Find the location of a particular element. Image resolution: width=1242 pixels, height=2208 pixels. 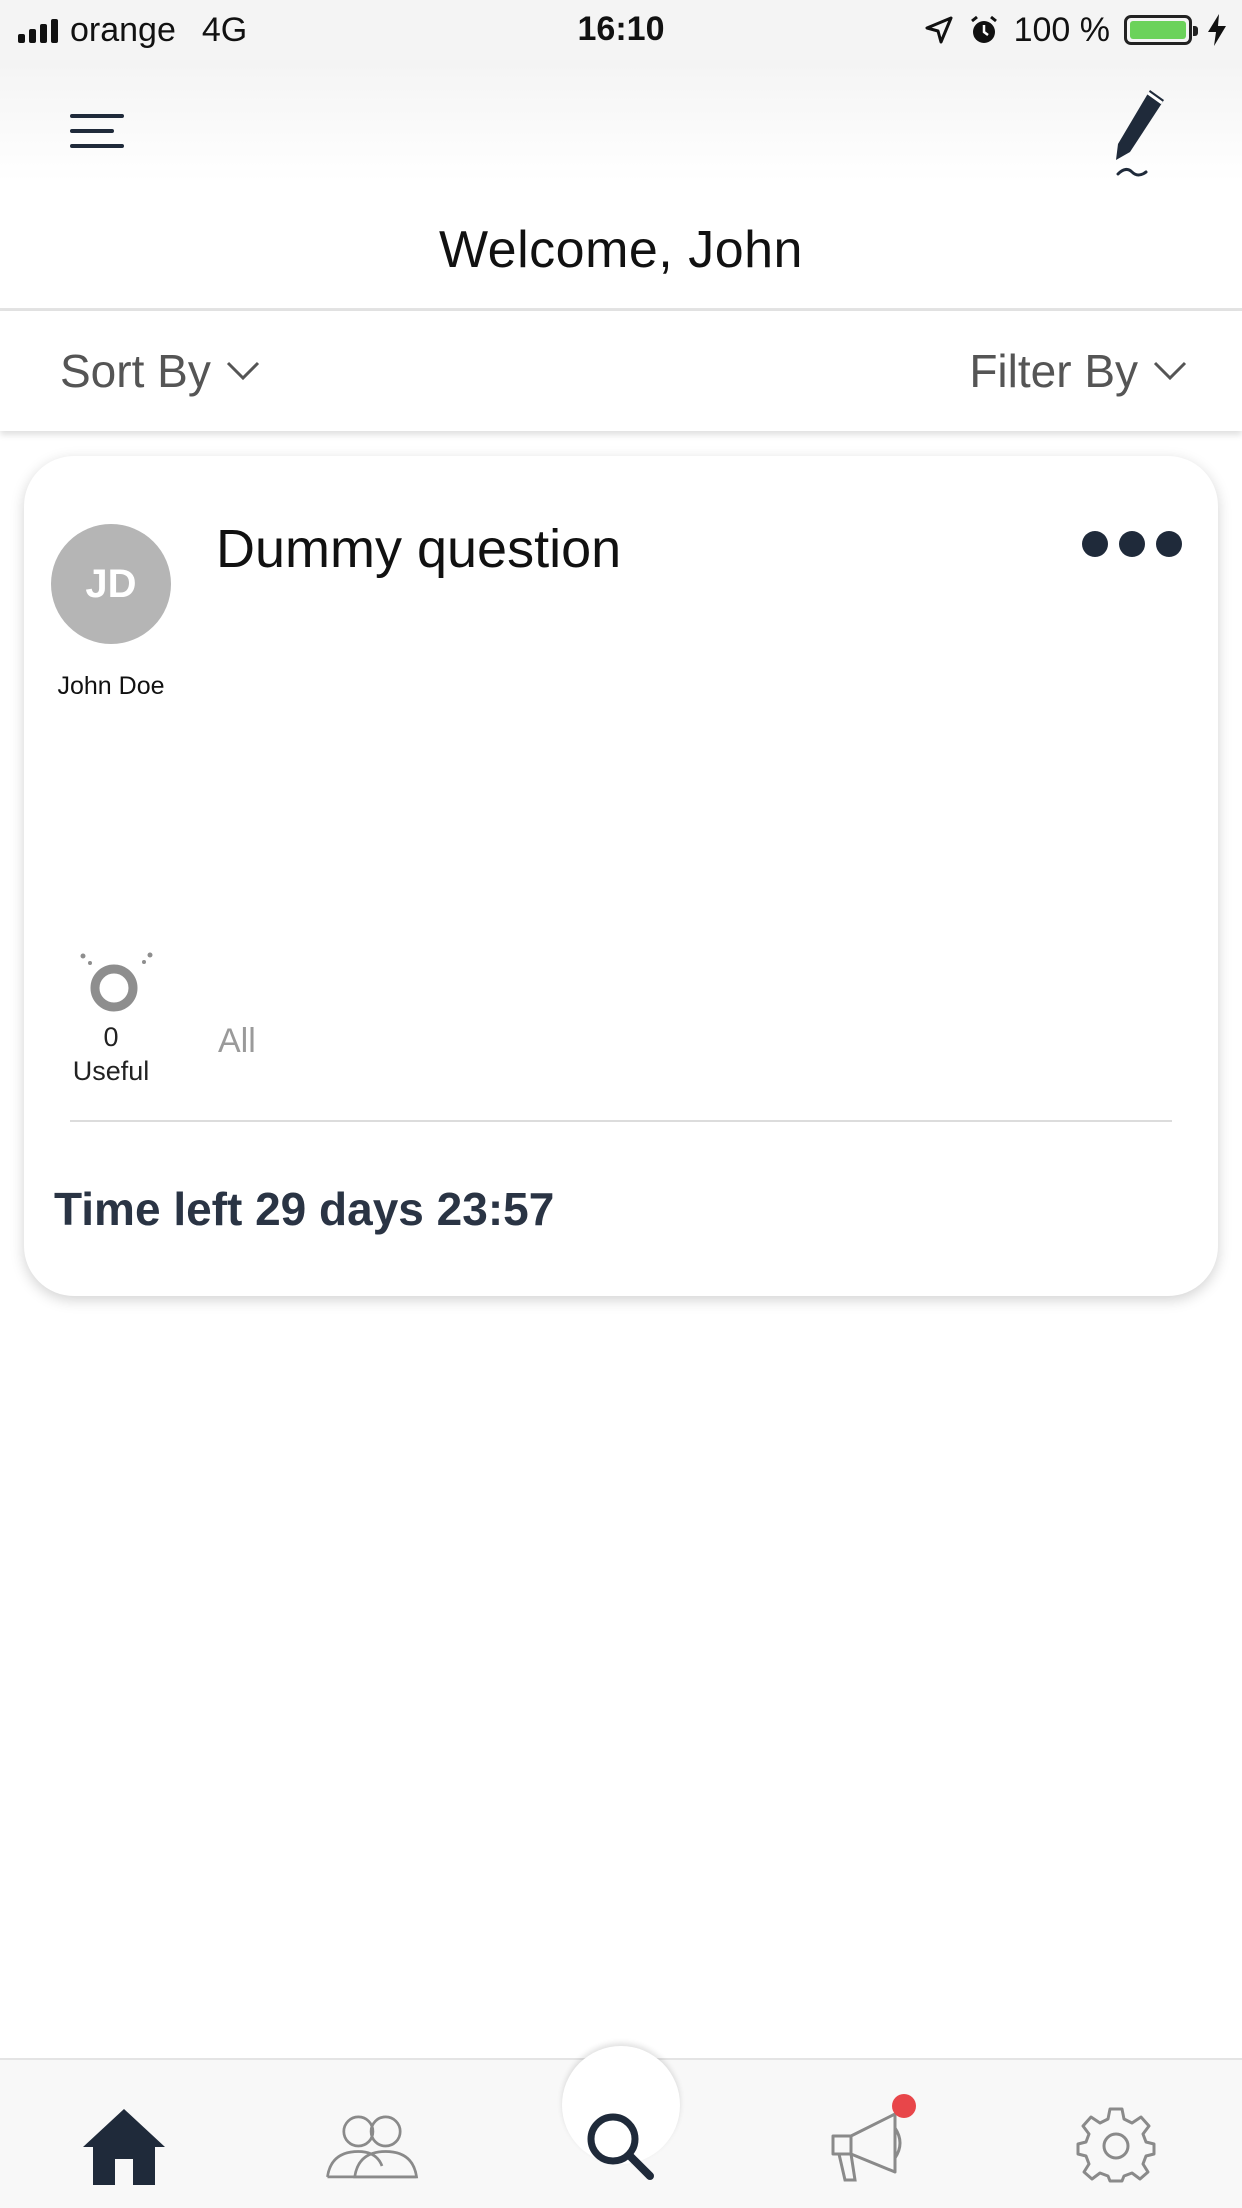

search-icon is located at coordinates (620, 2146).